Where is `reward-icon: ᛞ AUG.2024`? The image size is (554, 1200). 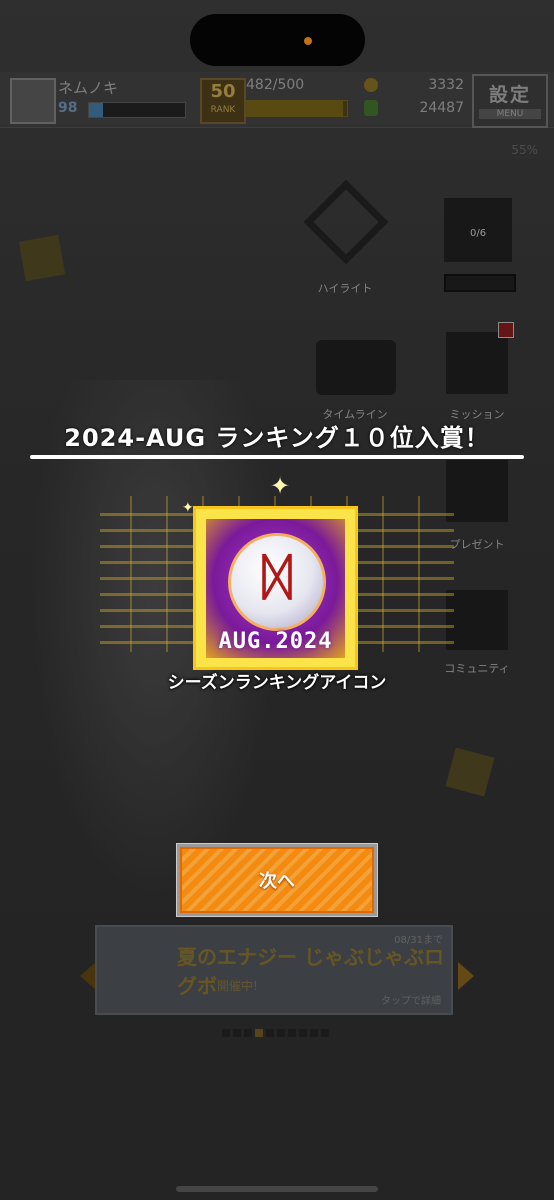 reward-icon: ᛞ AUG.2024 is located at coordinates (275, 588).